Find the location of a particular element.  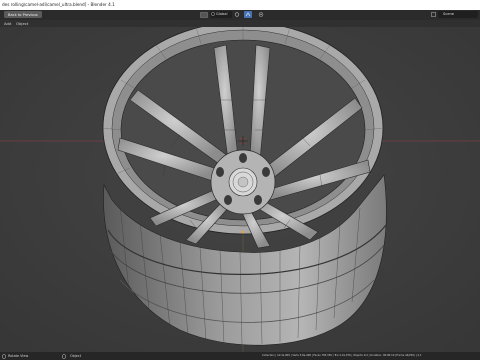

transform-orientation-label: Global is located at coordinates (222, 14).